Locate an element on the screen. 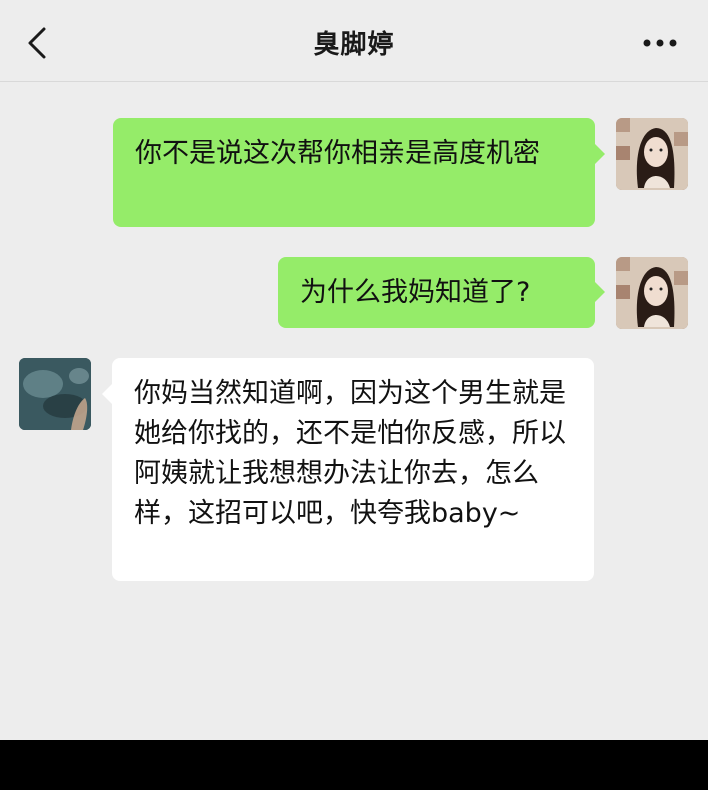 This screenshot has width=708, height=790. avatar-friend is located at coordinates (55, 394).